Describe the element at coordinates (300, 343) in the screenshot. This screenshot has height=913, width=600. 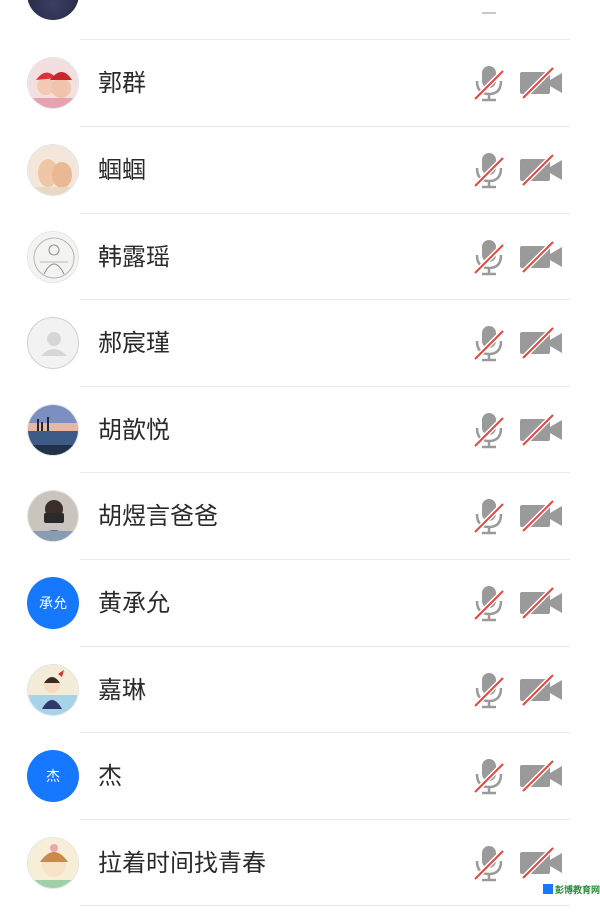
I see `list-item: 郝宸瑾` at that location.